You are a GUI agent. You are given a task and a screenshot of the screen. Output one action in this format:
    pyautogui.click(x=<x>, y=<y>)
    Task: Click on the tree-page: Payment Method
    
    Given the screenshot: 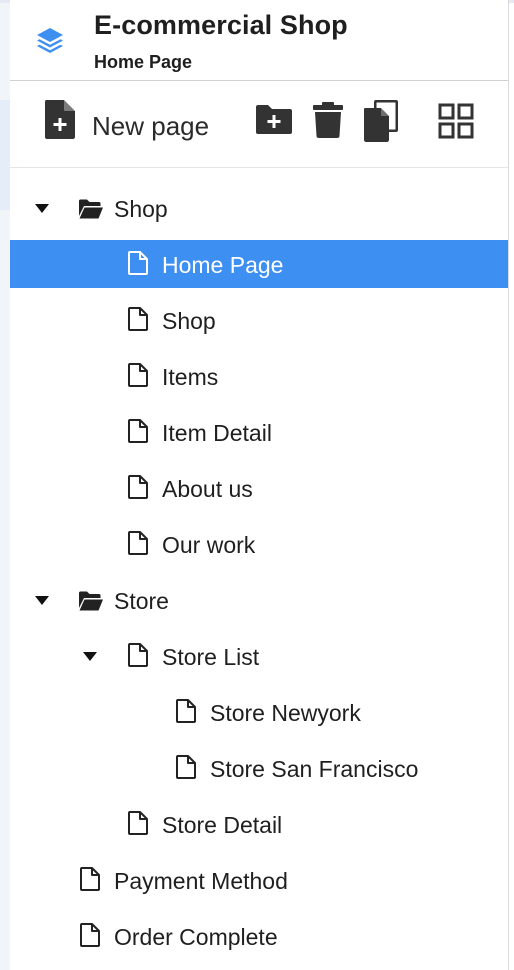 What is the action you would take?
    pyautogui.click(x=259, y=880)
    